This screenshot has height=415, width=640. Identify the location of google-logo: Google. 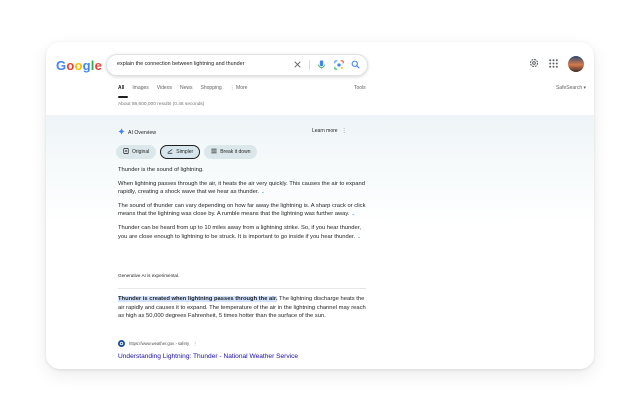
(79, 65).